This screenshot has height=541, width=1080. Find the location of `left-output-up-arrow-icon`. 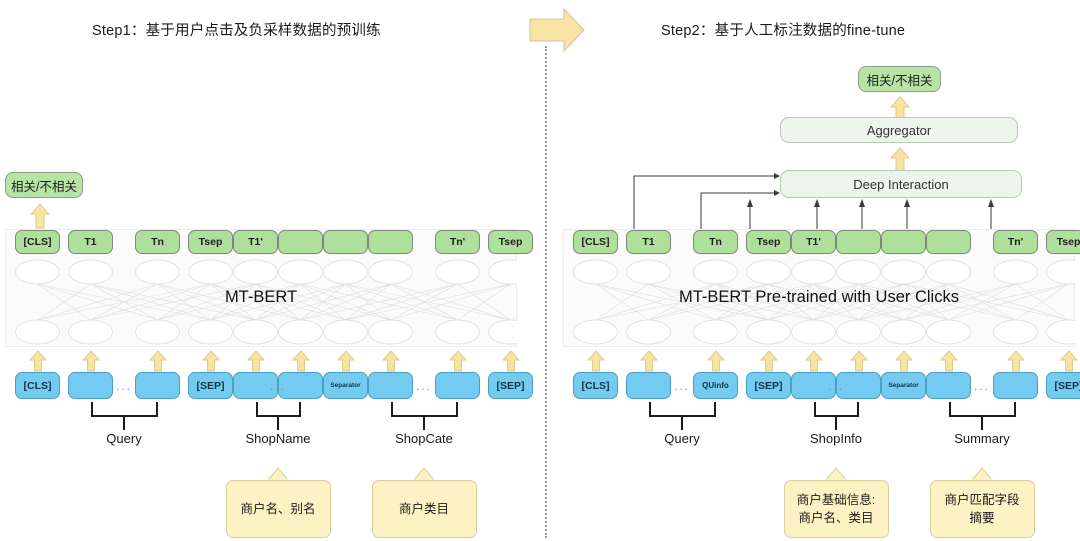

left-output-up-arrow-icon is located at coordinates (40, 216).